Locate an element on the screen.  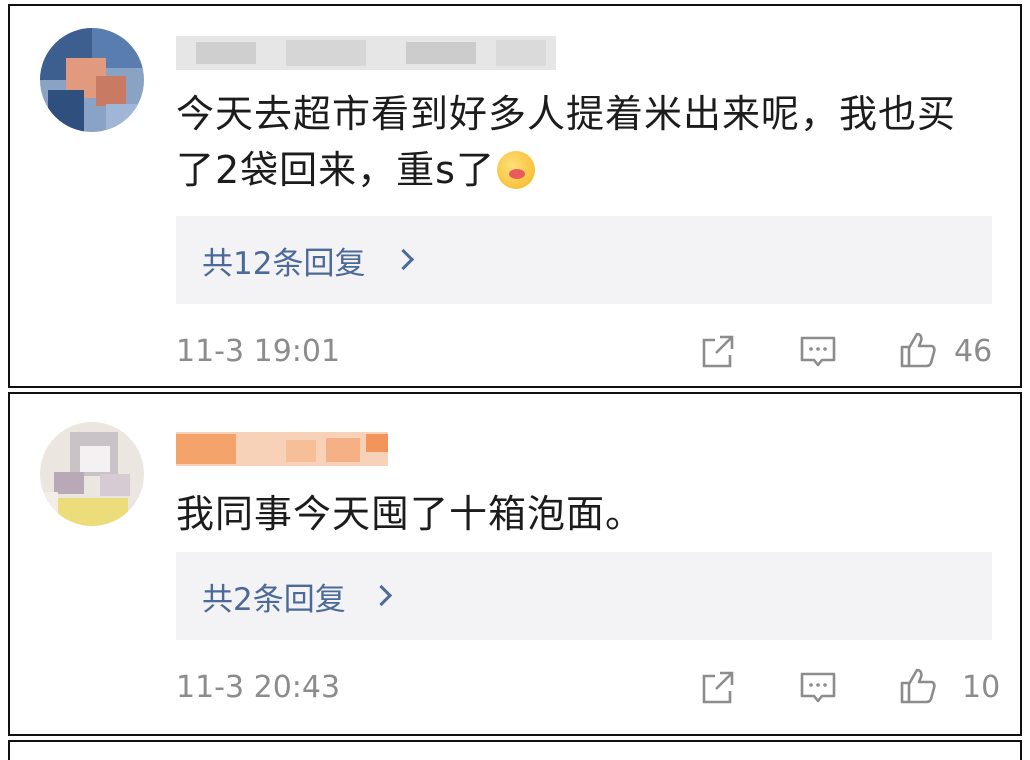
replies-link: 共2条回复 is located at coordinates (584, 596).